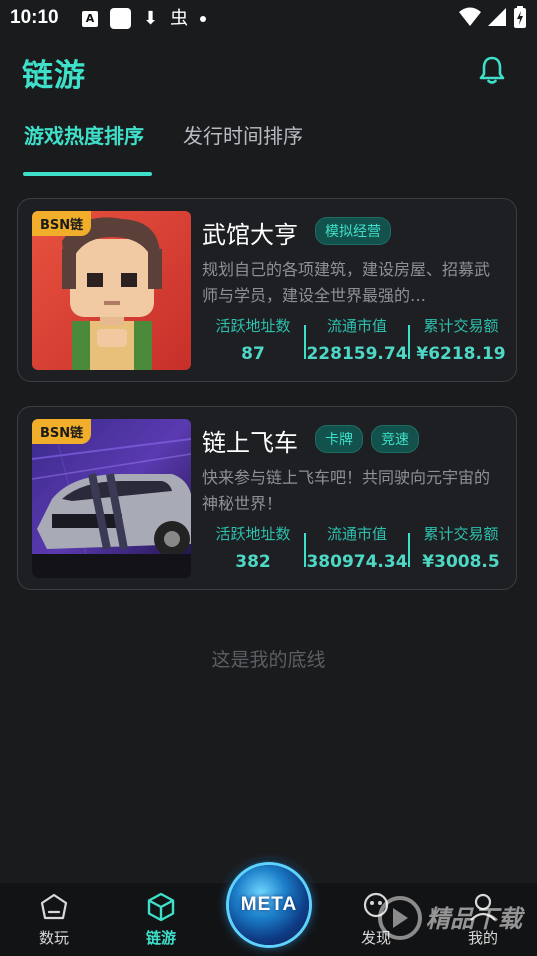  I want to click on end-of-list-text: 这是我的底线, so click(268, 660).